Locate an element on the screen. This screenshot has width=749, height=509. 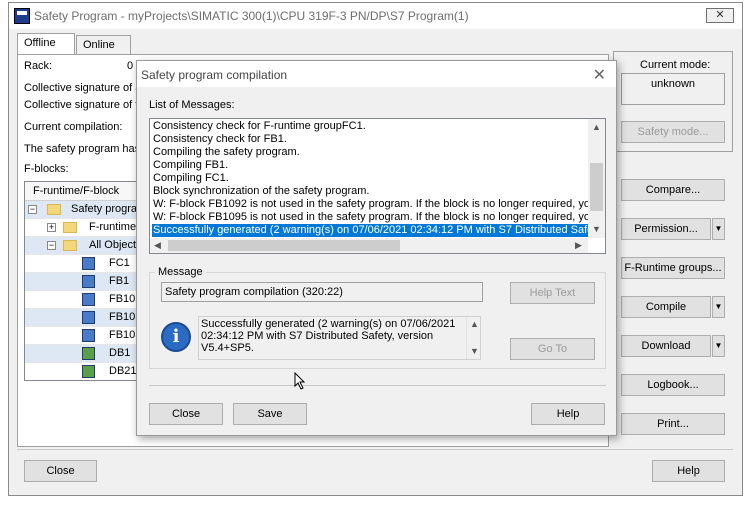
tree-row: DB21S is located at coordinates (81, 371).